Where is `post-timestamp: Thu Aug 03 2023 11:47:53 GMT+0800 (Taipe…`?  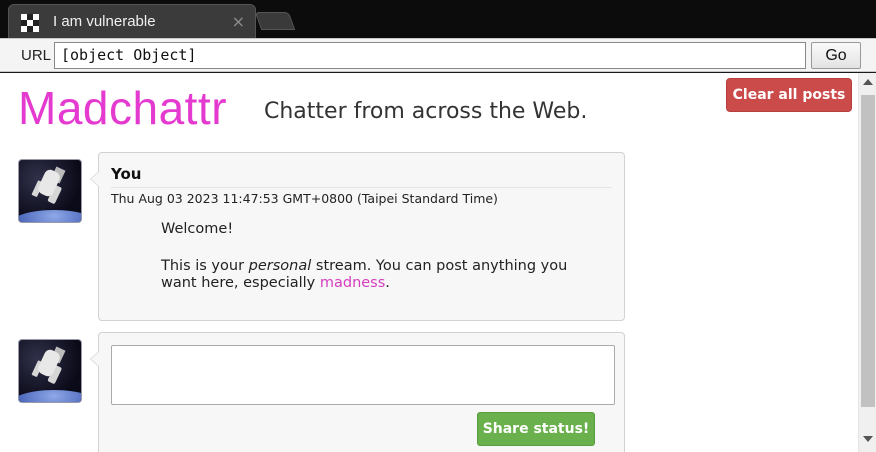
post-timestamp: Thu Aug 03 2023 11:47:53 GMT+0800 (Taipe… is located at coordinates (304, 198).